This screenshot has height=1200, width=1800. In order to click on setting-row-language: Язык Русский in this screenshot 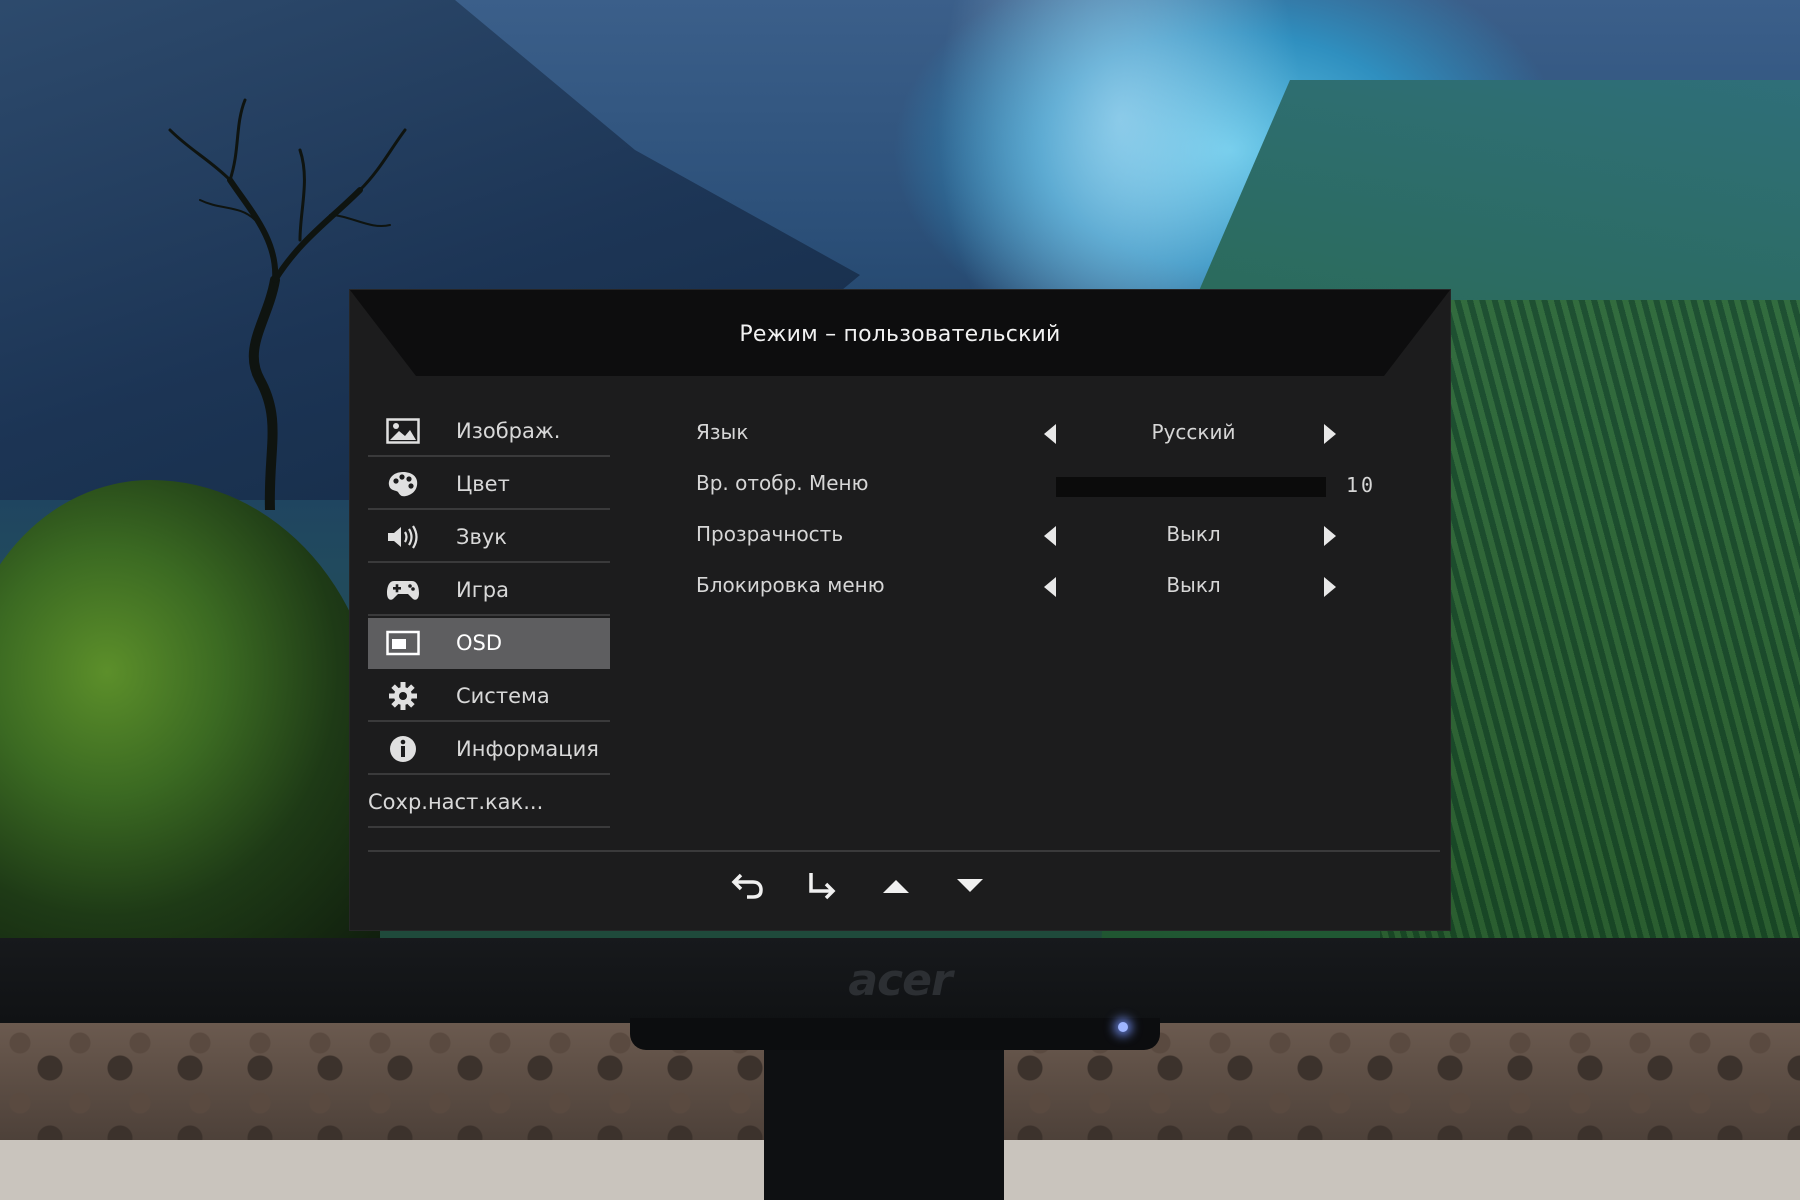, I will do `click(1061, 433)`.